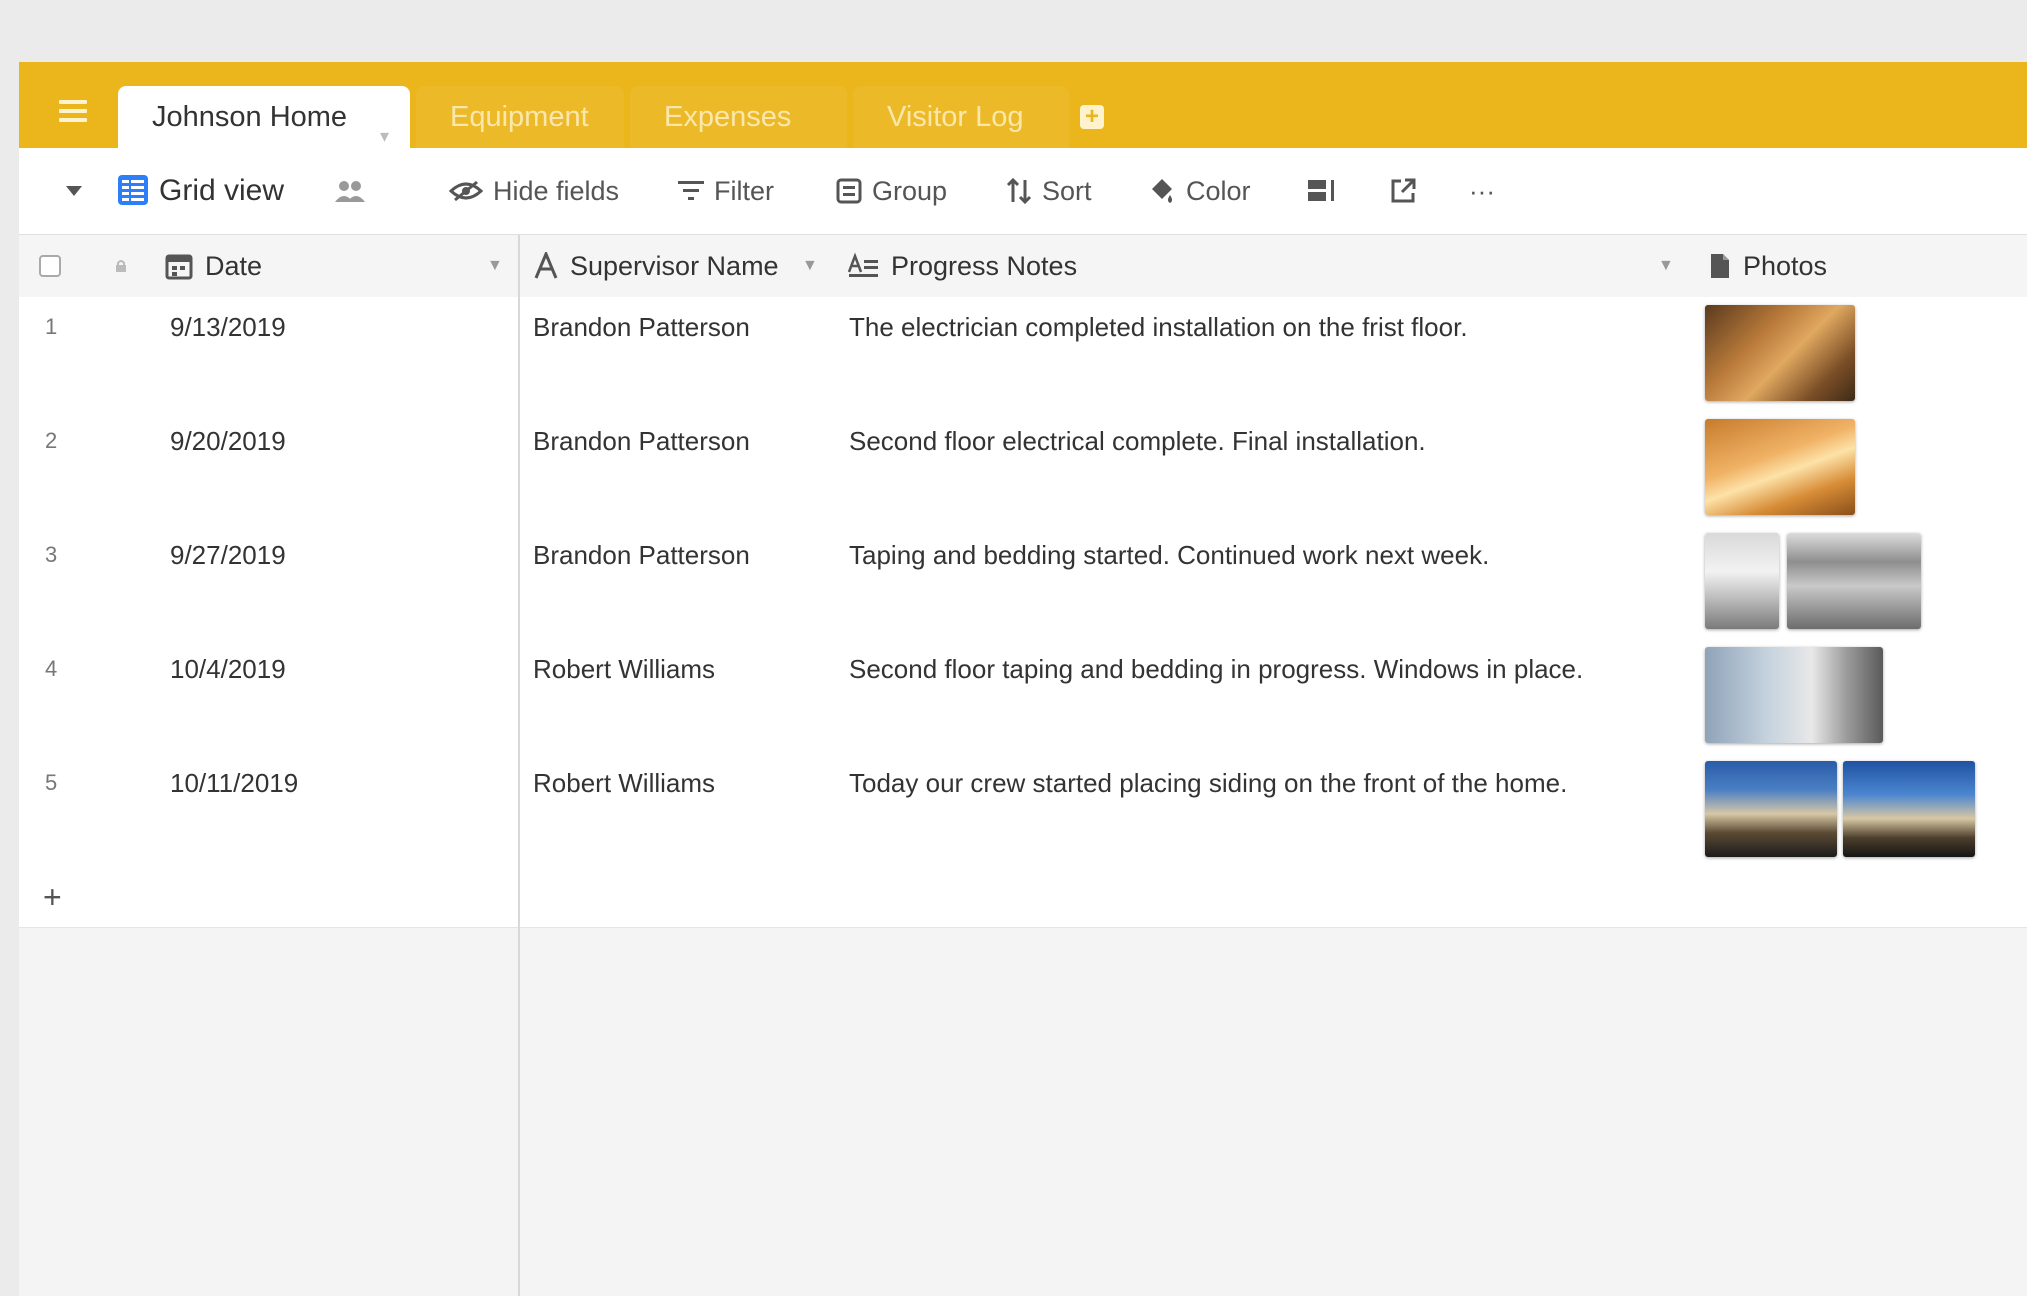 The image size is (2027, 1296). I want to click on group-icon, so click(849, 191).